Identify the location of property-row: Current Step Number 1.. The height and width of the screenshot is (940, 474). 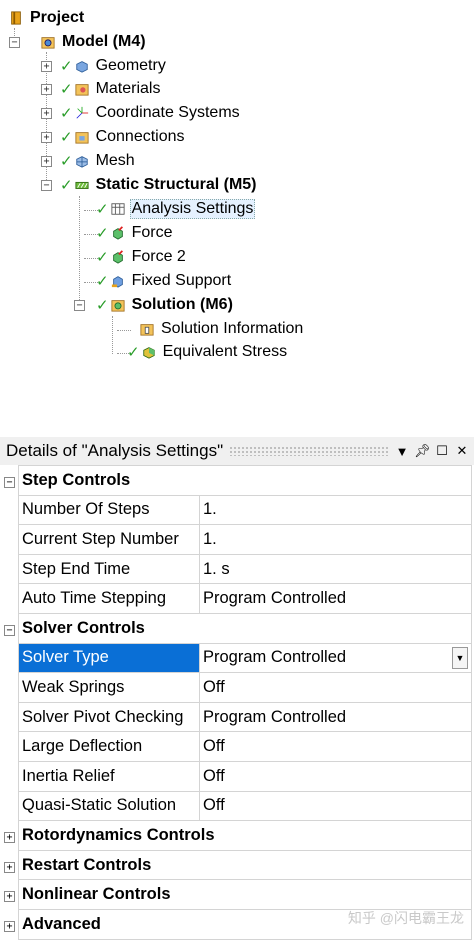
(237, 539).